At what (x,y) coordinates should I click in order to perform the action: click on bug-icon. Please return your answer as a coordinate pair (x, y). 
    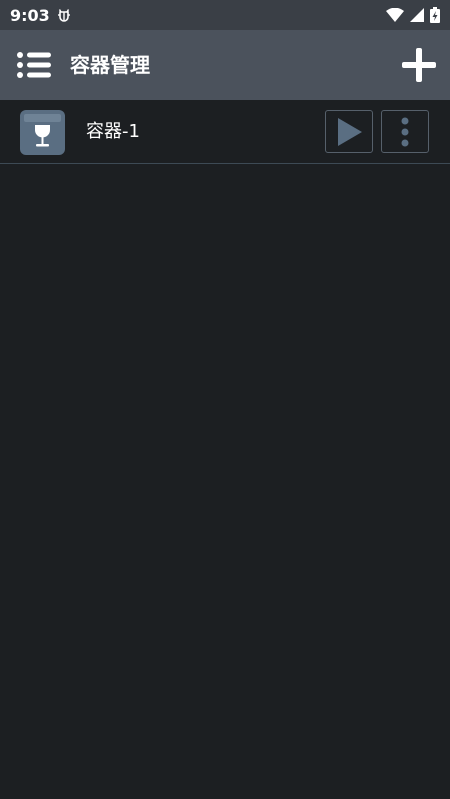
    Looking at the image, I should click on (63, 15).